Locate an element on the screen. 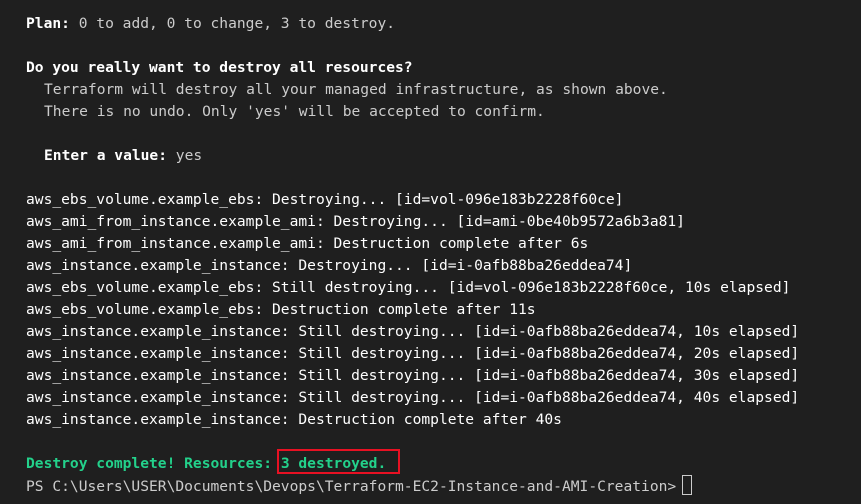 This screenshot has height=504, width=861. plan-label: Plan: is located at coordinates (48, 23).